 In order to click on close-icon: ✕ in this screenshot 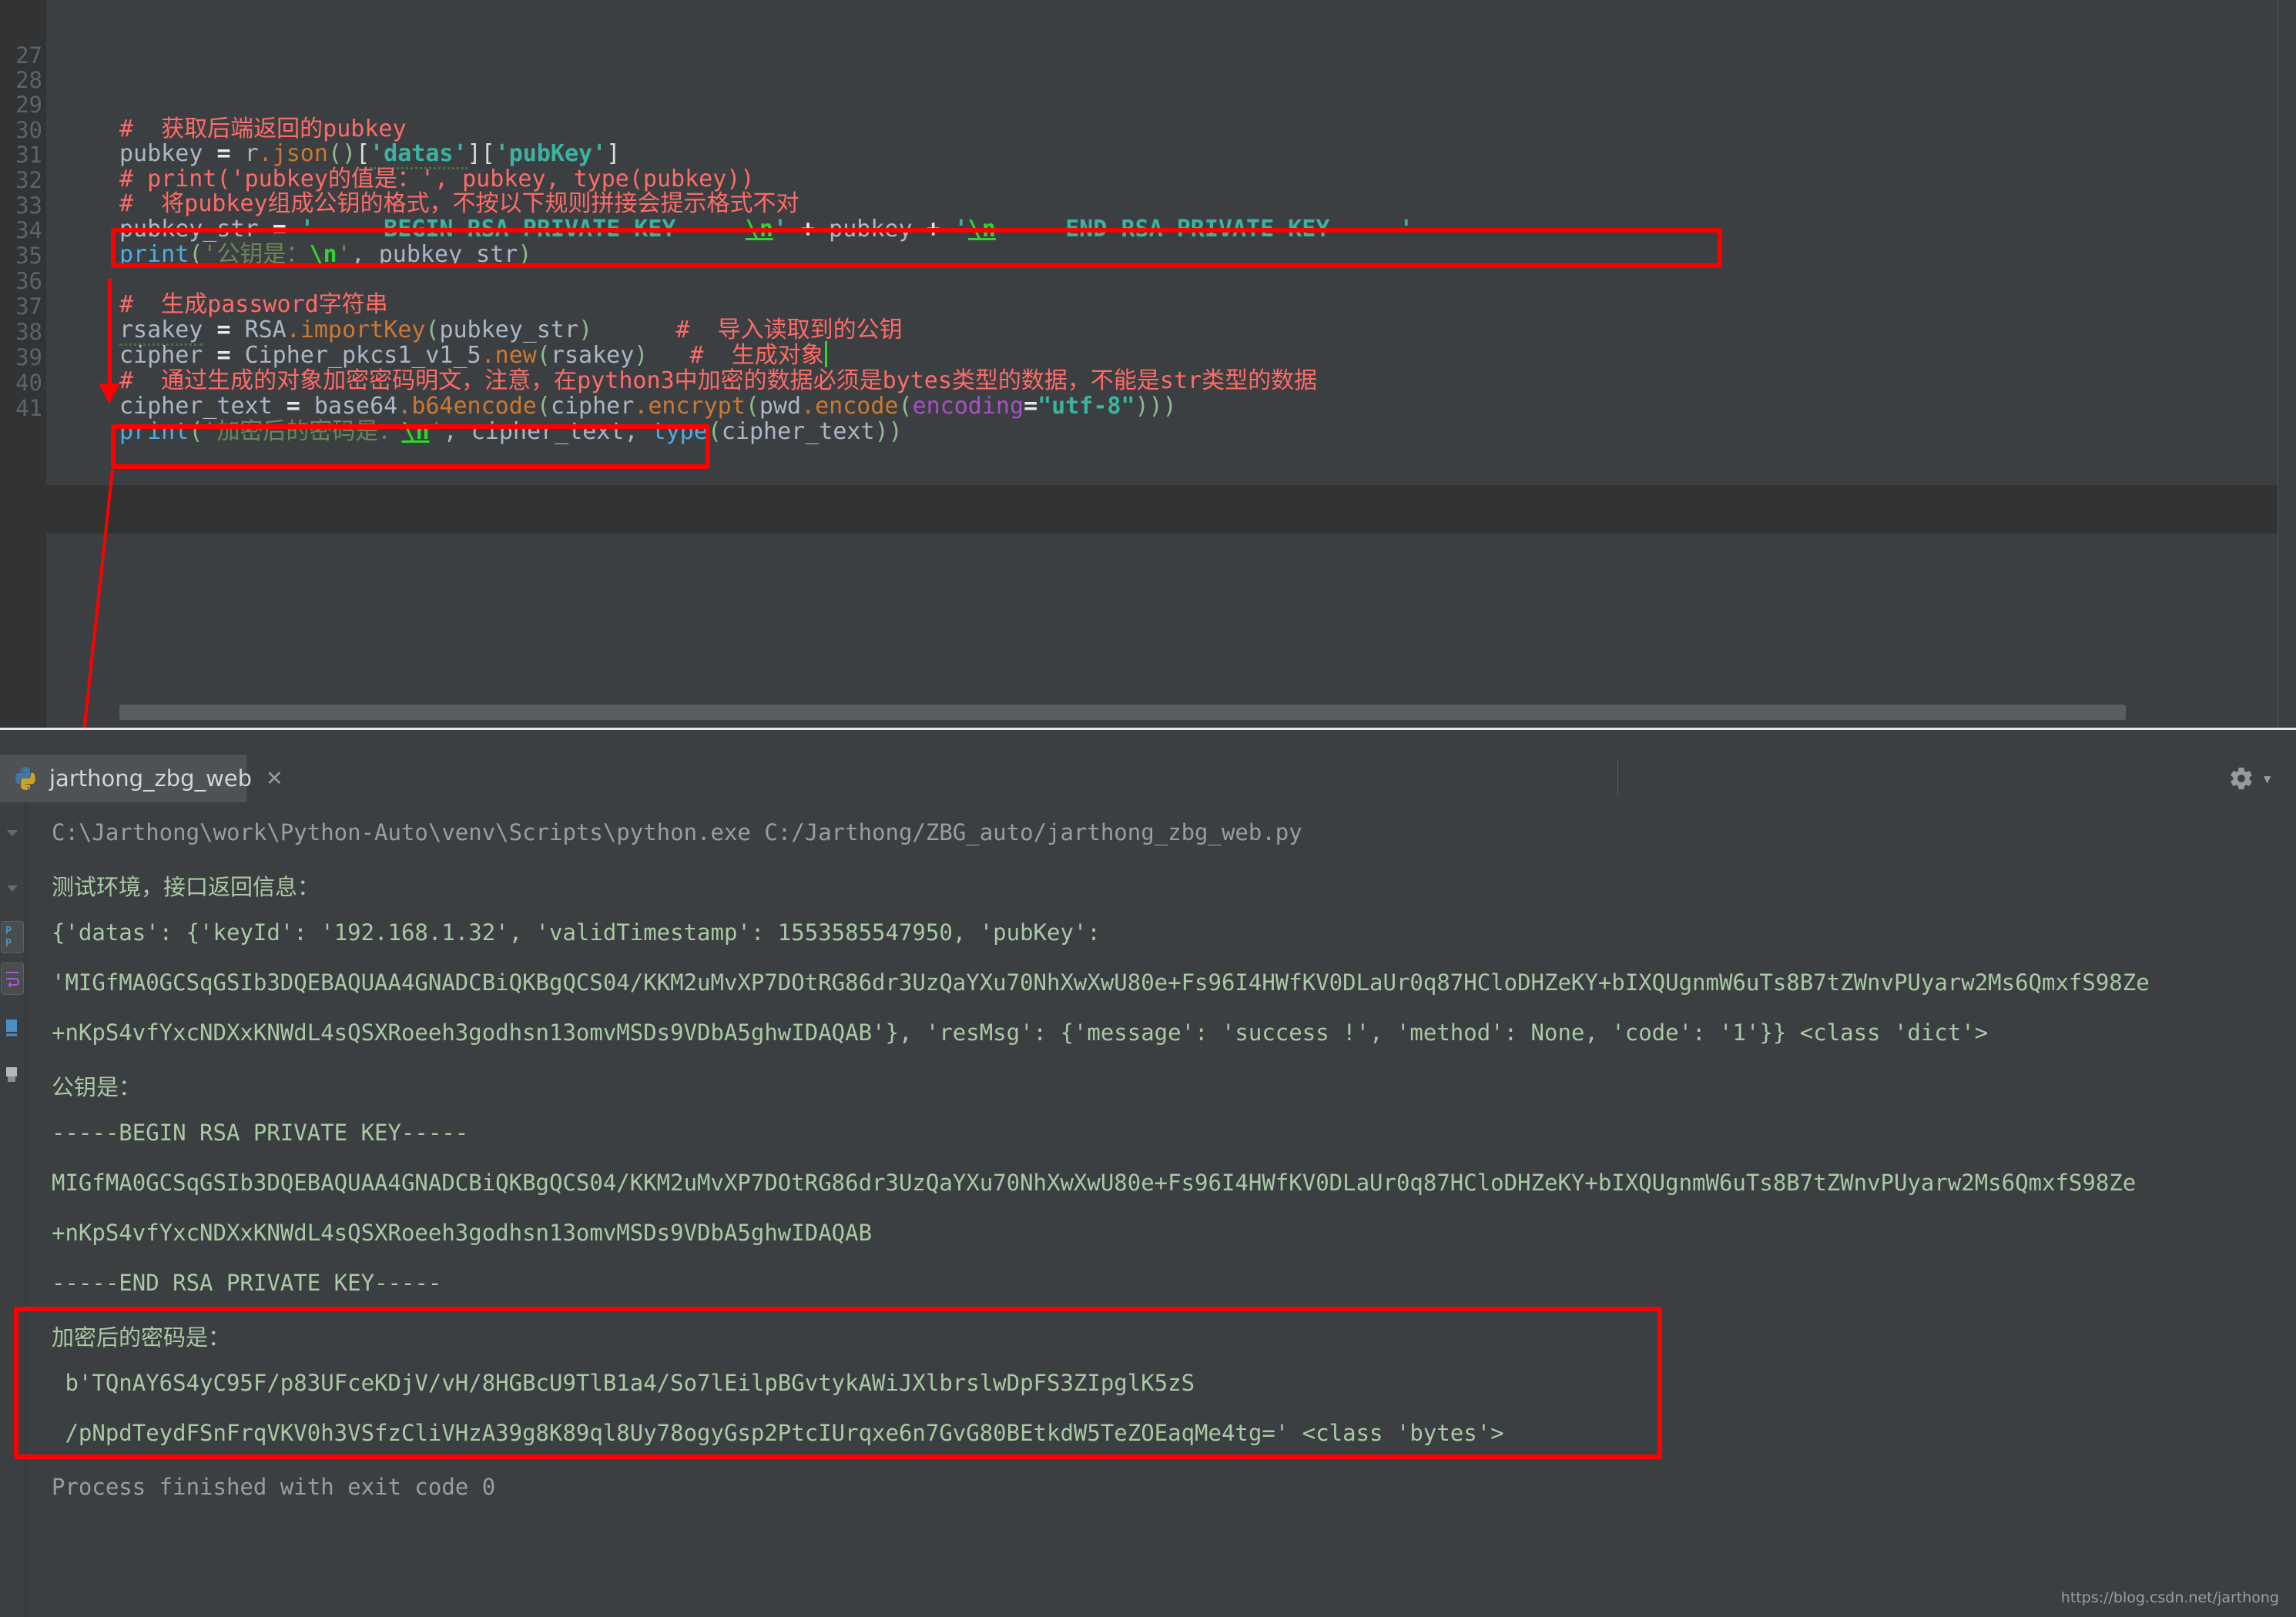, I will do `click(274, 779)`.